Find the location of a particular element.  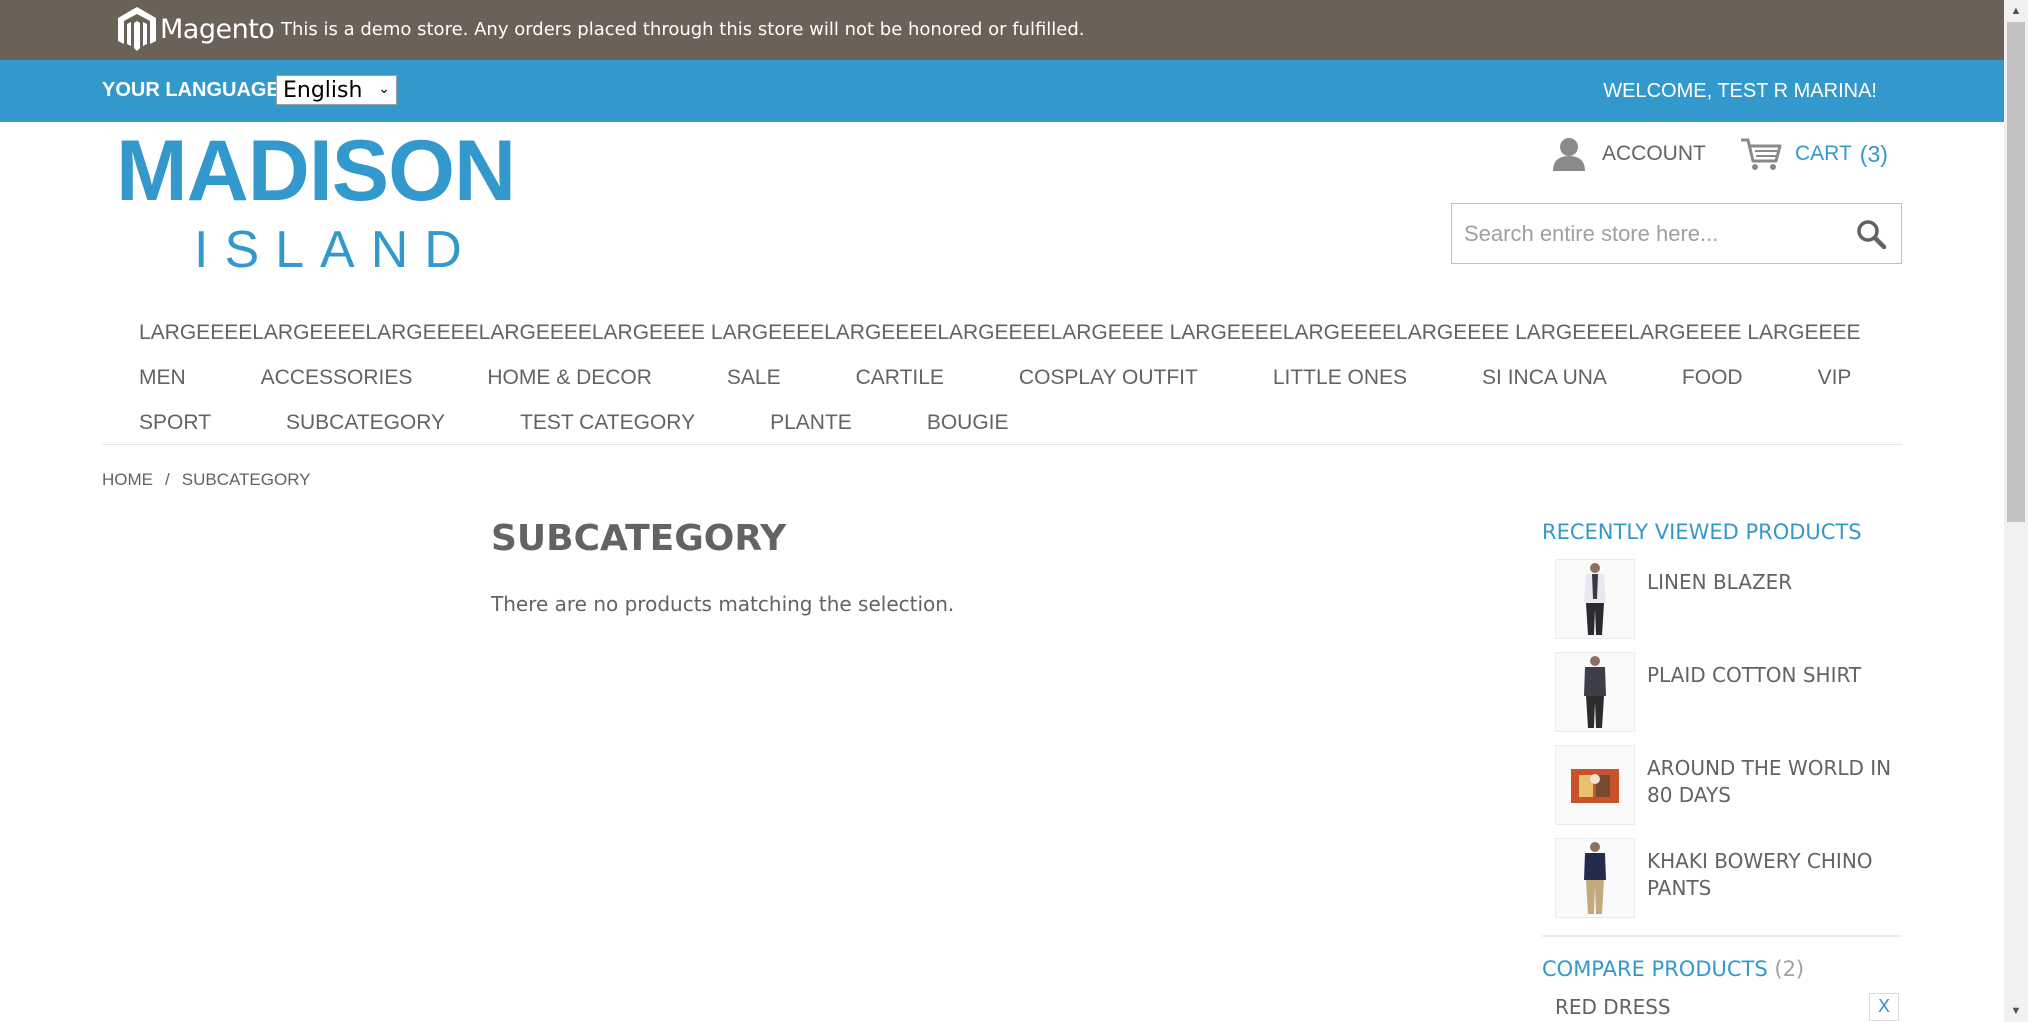

search-form is located at coordinates (1676, 233).